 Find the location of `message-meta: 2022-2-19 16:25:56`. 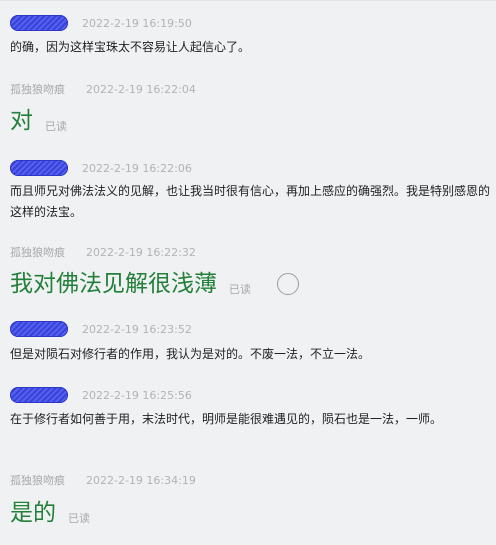

message-meta: 2022-2-19 16:25:56 is located at coordinates (101, 395).